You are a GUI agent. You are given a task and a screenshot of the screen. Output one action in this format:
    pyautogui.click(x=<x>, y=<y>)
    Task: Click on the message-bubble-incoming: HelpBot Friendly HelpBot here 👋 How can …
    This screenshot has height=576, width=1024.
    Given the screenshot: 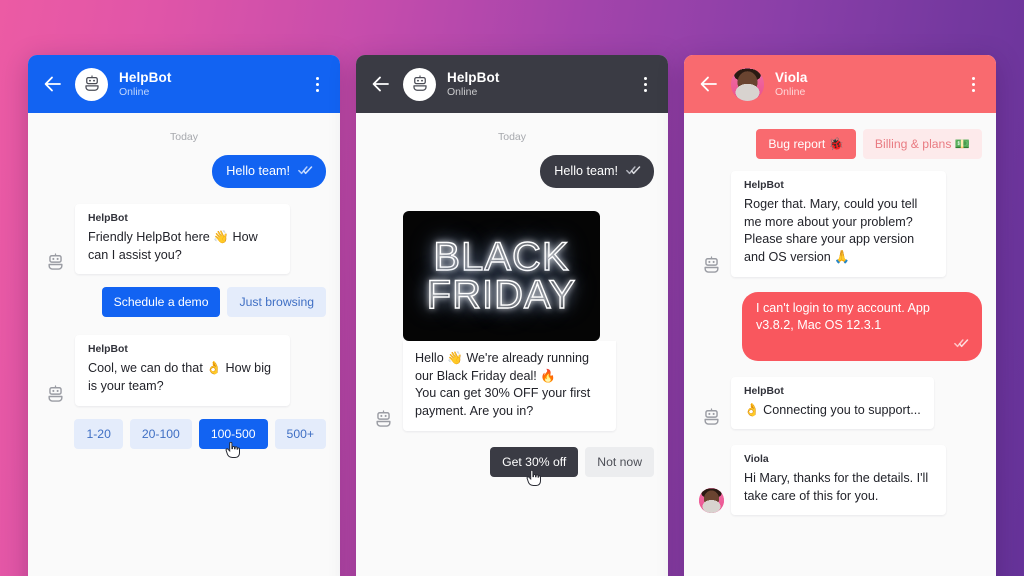 What is the action you would take?
    pyautogui.click(x=182, y=239)
    